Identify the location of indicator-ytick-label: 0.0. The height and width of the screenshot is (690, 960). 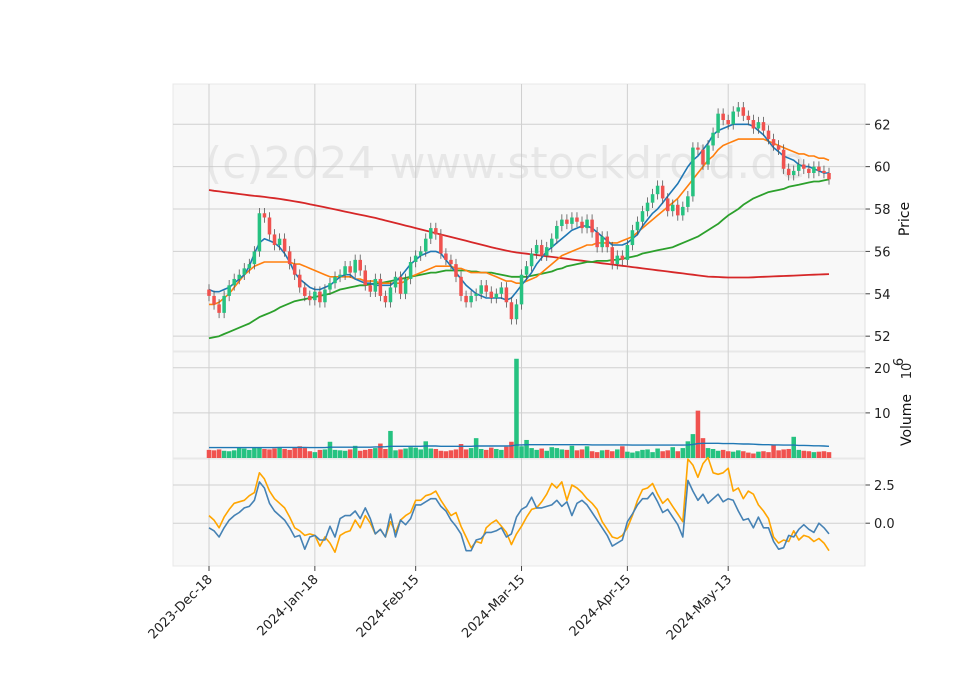
(884, 524).